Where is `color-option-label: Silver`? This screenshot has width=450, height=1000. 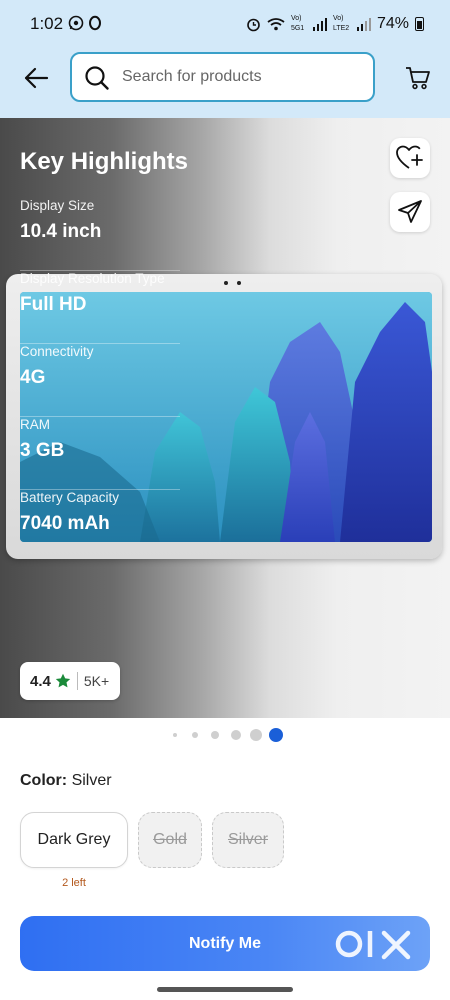 color-option-label: Silver is located at coordinates (247, 839).